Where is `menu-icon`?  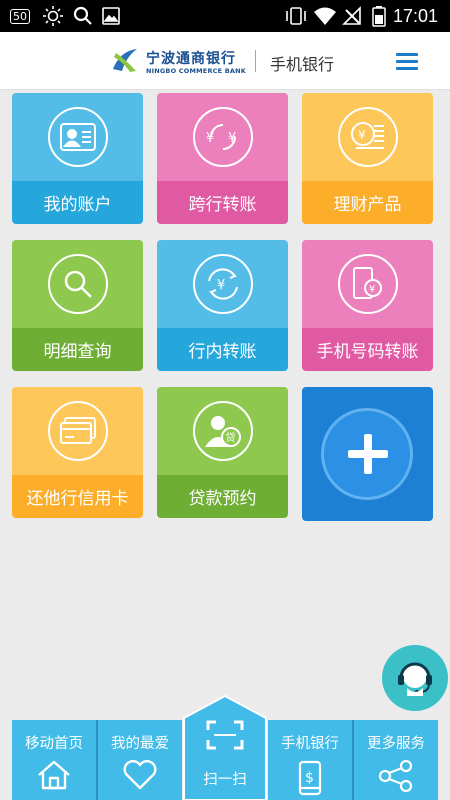
menu-icon is located at coordinates (408, 61).